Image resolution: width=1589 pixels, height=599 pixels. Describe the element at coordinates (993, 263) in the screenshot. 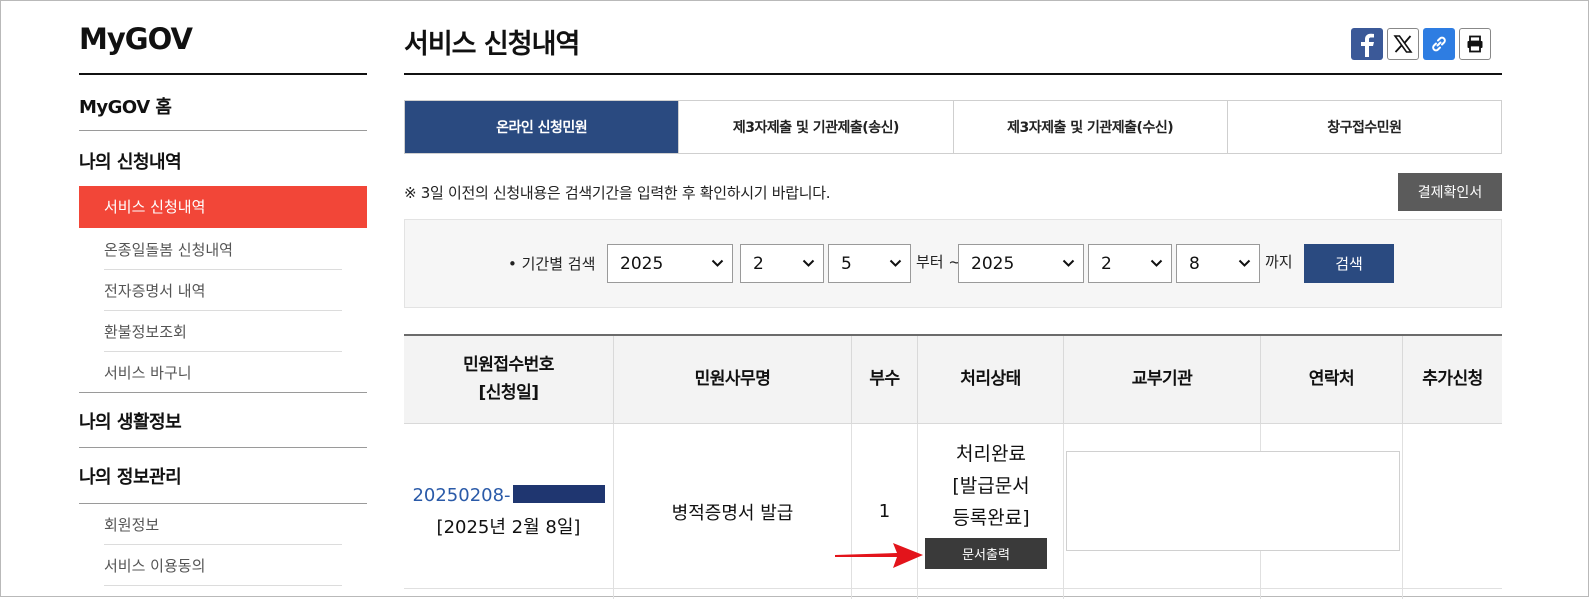

I see `to-year-value: 2025` at that location.